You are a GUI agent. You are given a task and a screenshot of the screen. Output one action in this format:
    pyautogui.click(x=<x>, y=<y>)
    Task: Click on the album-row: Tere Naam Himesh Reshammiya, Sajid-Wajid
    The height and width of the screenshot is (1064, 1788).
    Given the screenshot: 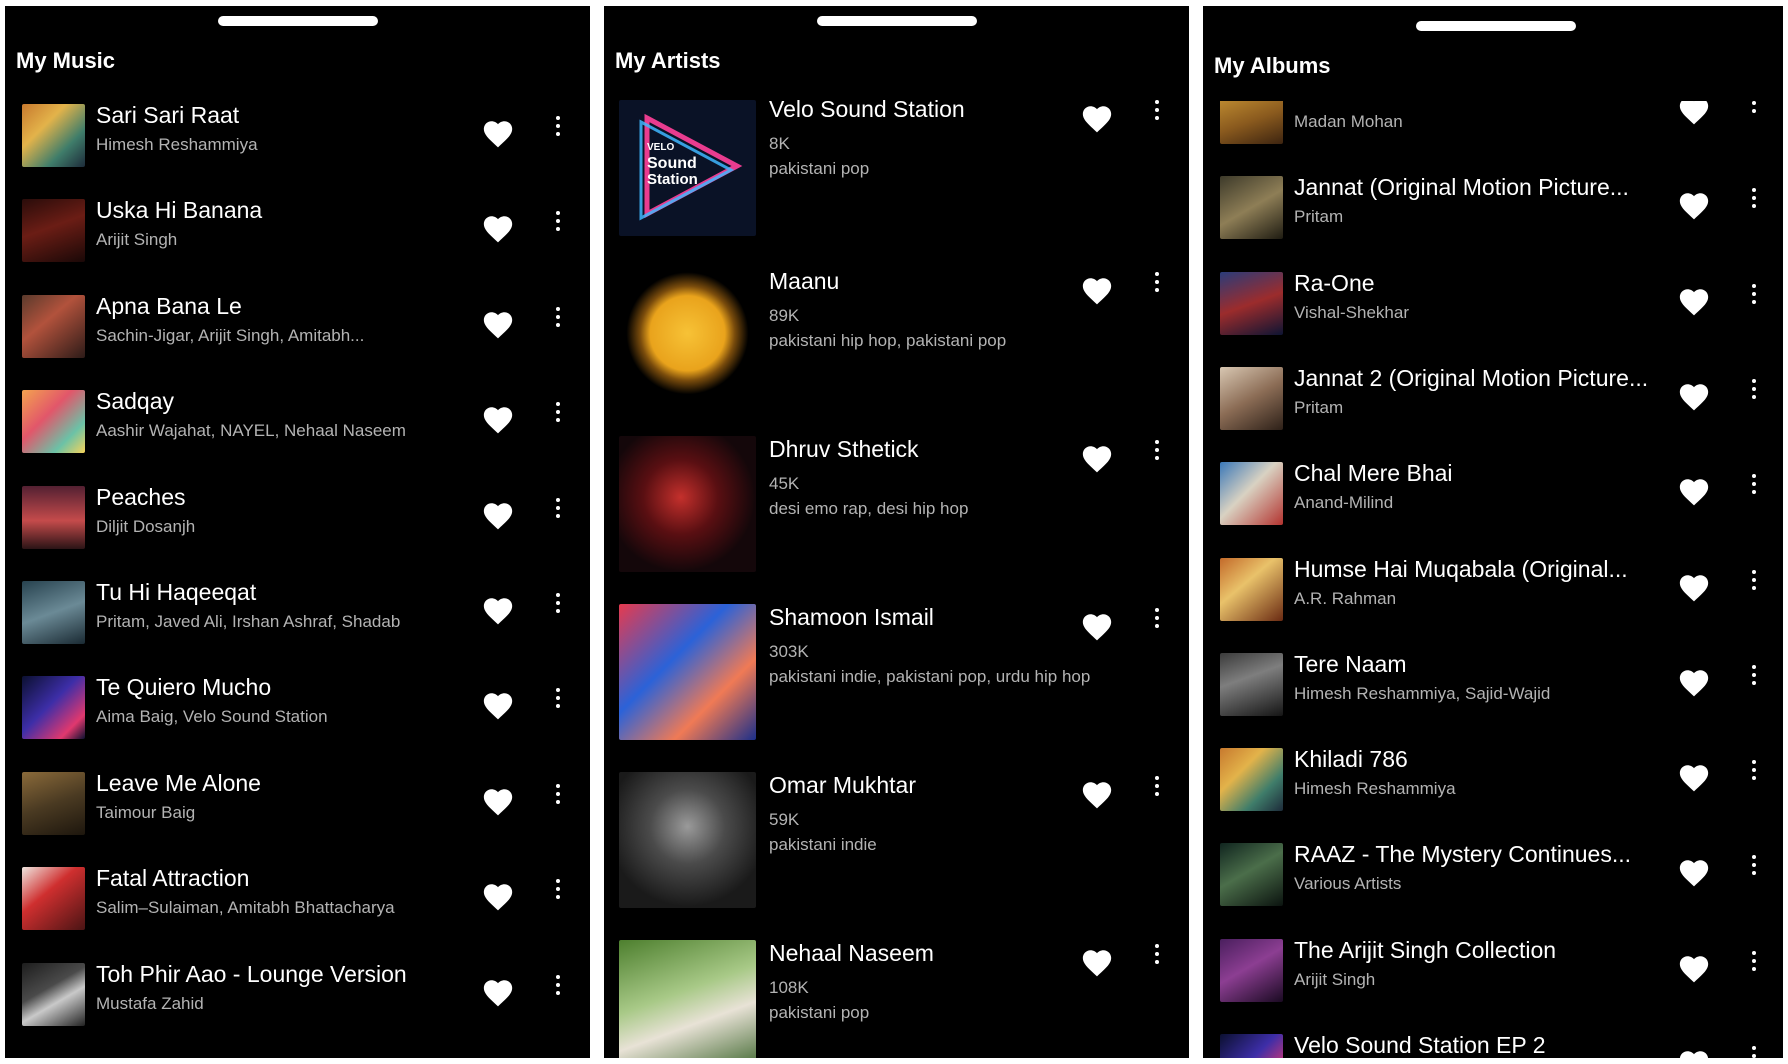 What is the action you would take?
    pyautogui.click(x=1493, y=687)
    